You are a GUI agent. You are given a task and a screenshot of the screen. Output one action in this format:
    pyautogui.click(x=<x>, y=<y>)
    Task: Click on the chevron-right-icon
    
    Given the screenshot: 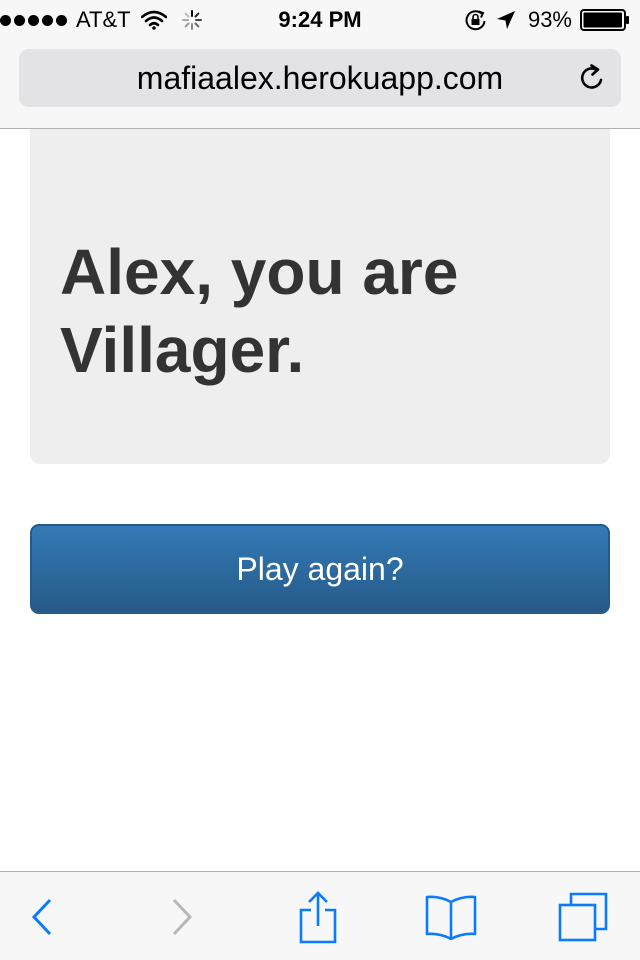 What is the action you would take?
    pyautogui.click(x=182, y=916)
    